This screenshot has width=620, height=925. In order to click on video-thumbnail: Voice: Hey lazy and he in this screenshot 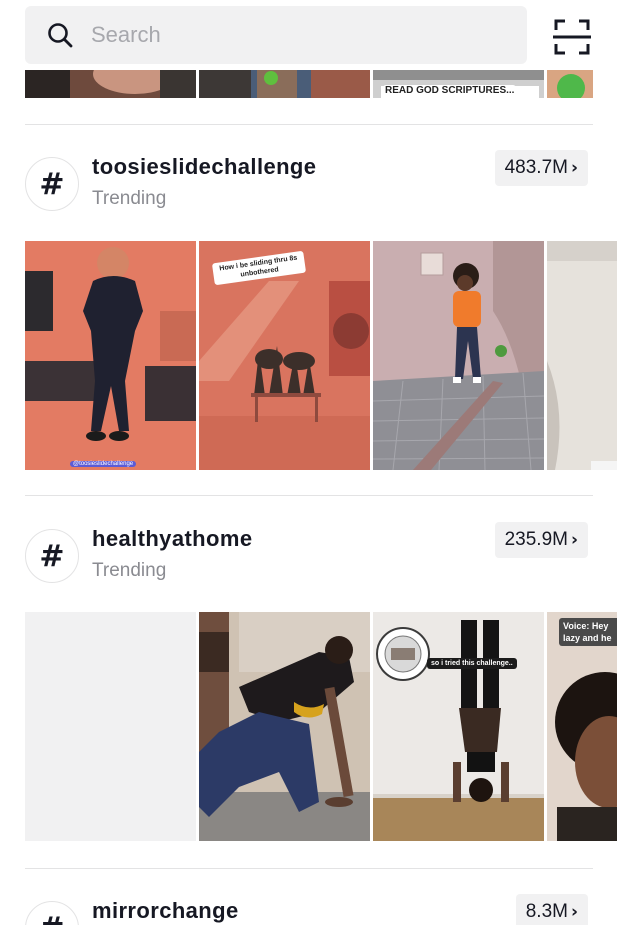, I will do `click(582, 726)`.